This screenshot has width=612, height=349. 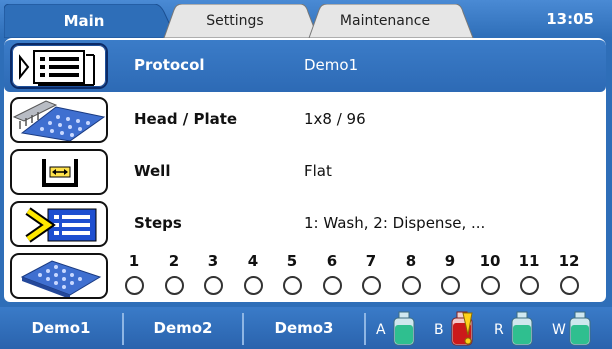 I want to click on column-number: 12, so click(x=569, y=261).